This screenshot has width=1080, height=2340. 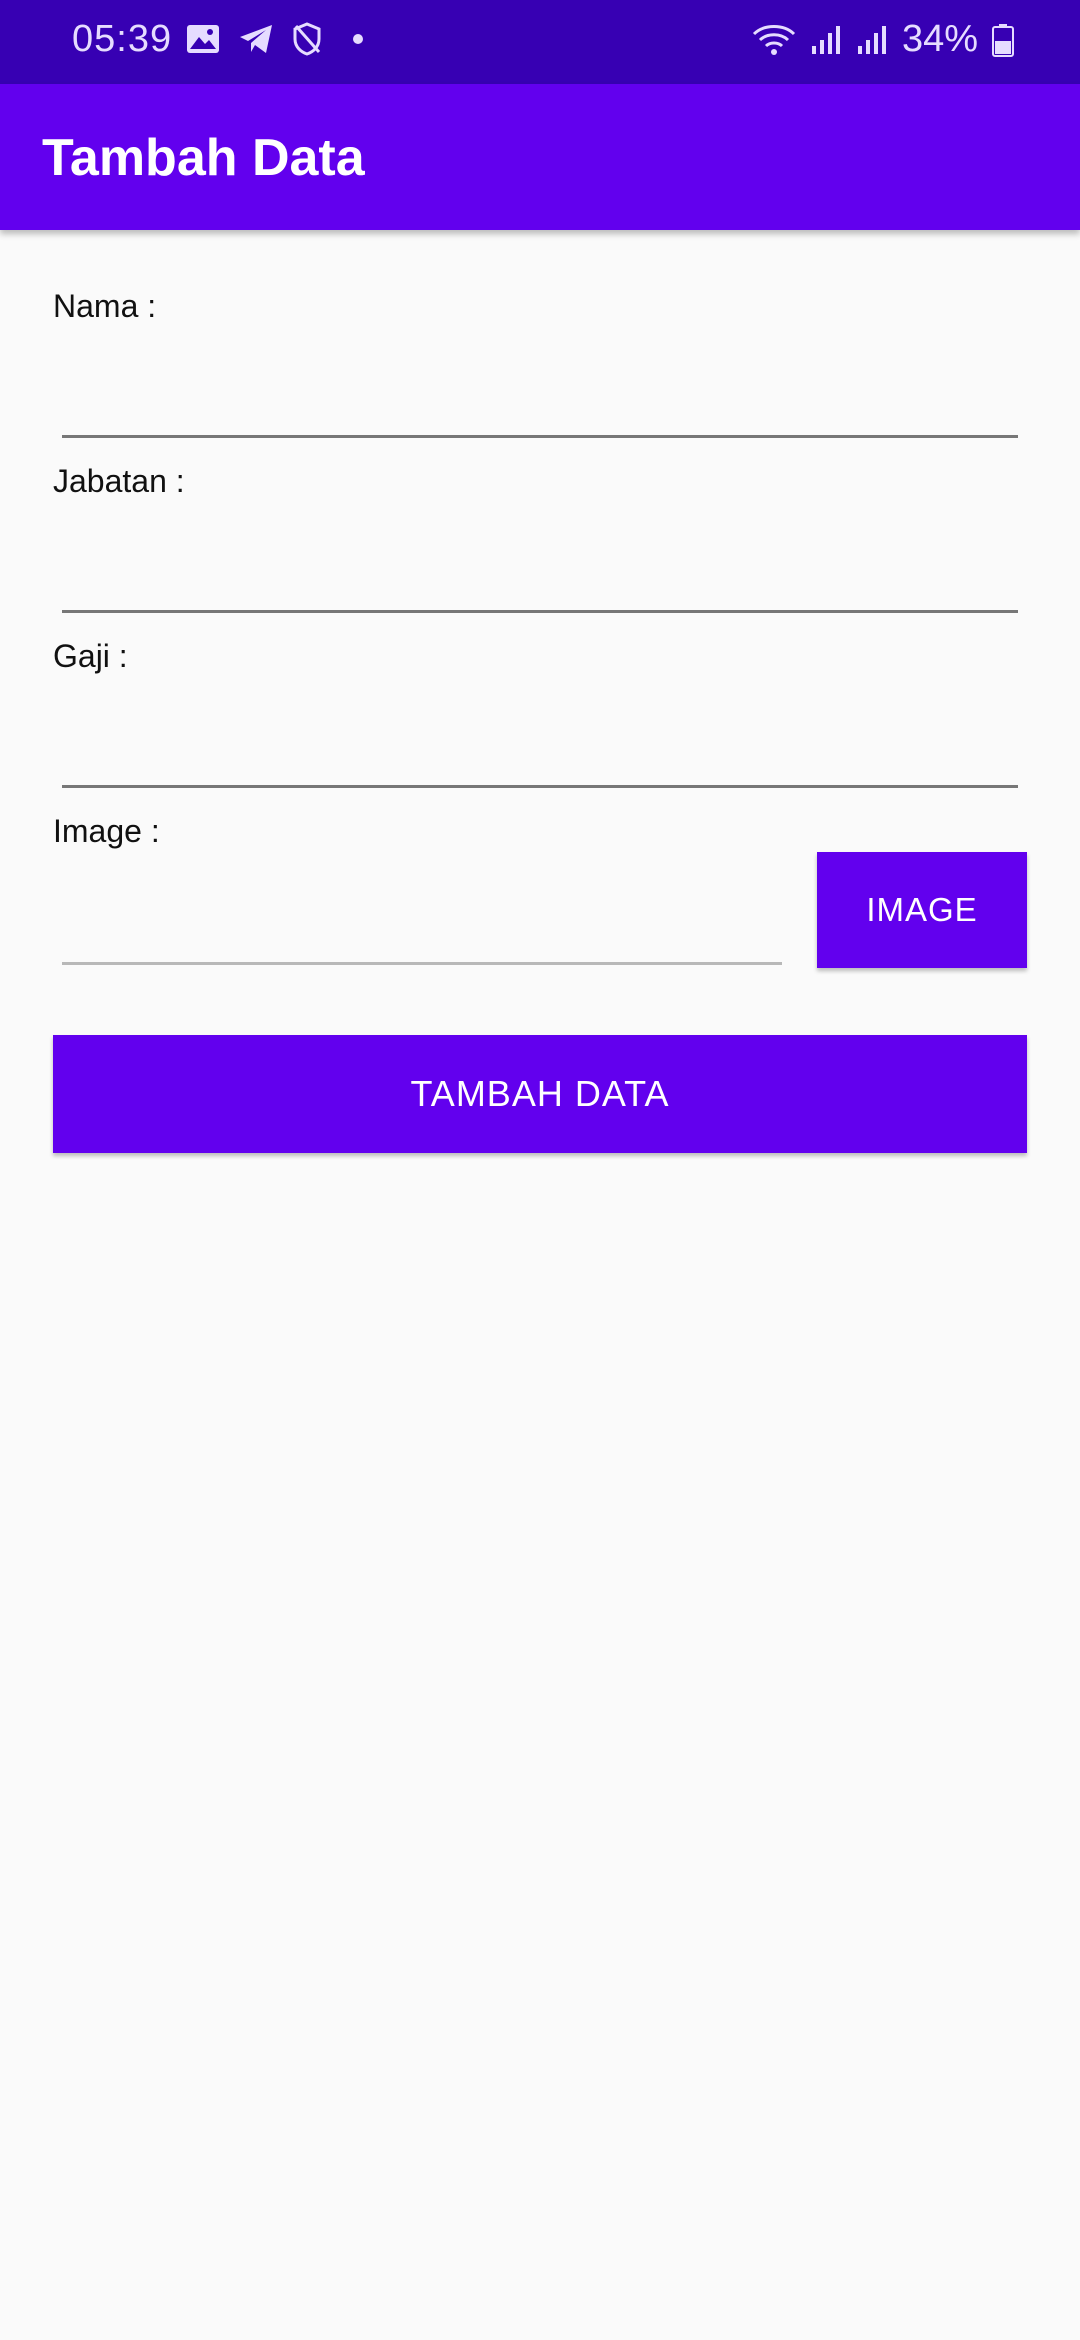 I want to click on nama-input, so click(x=540, y=403).